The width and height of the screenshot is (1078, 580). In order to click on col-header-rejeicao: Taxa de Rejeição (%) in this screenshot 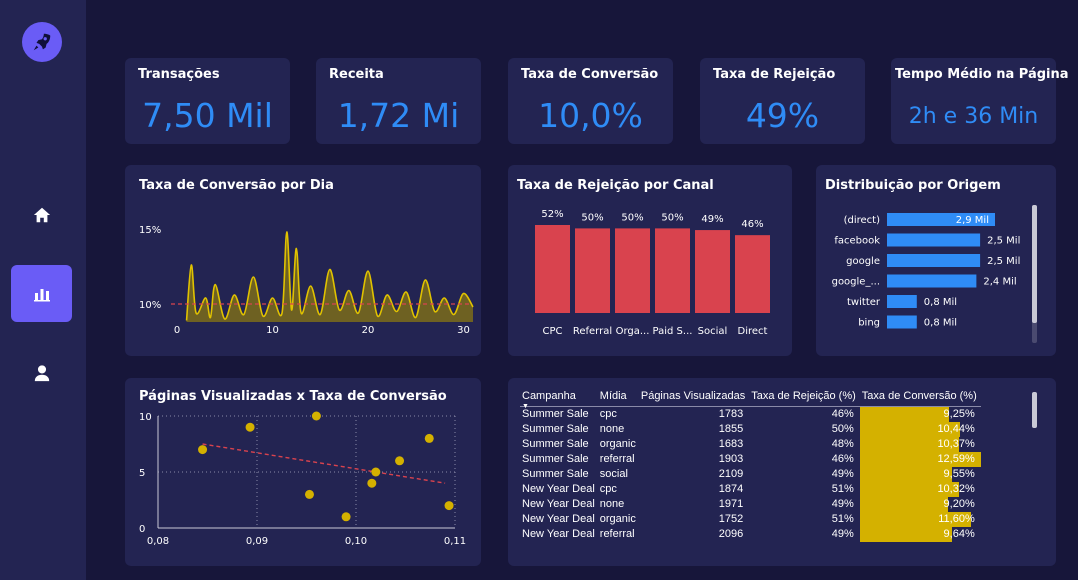, I will do `click(804, 398)`.